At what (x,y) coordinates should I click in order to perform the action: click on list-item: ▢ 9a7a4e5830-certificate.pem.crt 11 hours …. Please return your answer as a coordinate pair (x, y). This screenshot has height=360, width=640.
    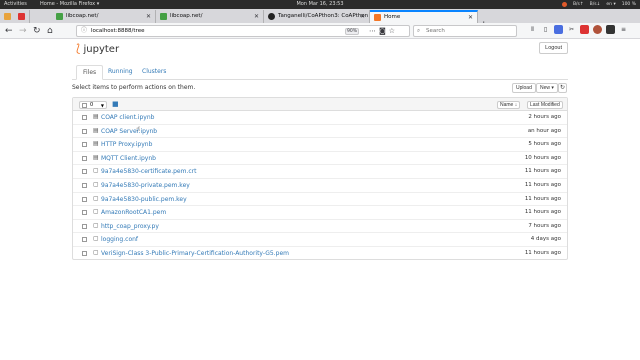
    Looking at the image, I should click on (320, 172).